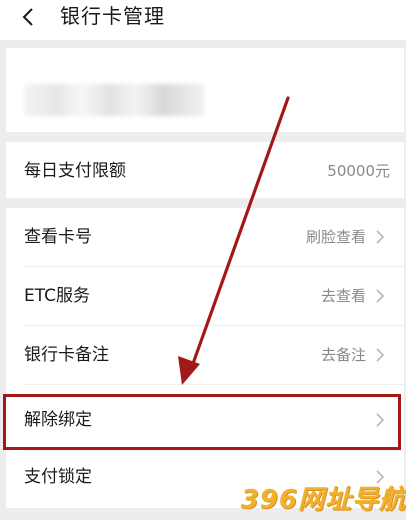 This screenshot has height=520, width=406. What do you see at coordinates (29, 17) in the screenshot?
I see `back-arrow-icon` at bounding box center [29, 17].